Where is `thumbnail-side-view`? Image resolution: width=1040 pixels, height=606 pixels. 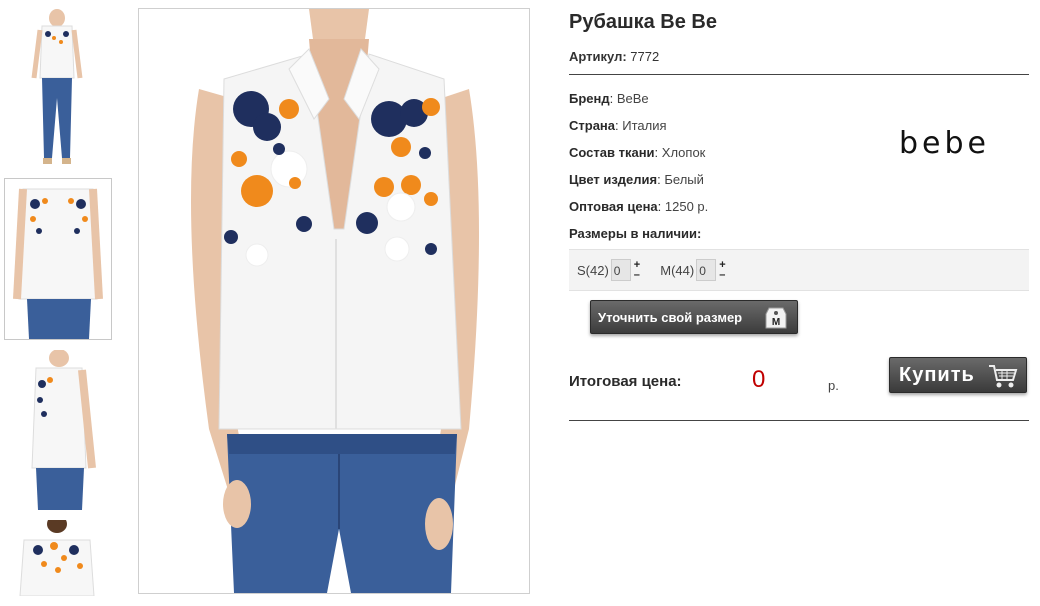
thumbnail-side-view is located at coordinates (57, 430).